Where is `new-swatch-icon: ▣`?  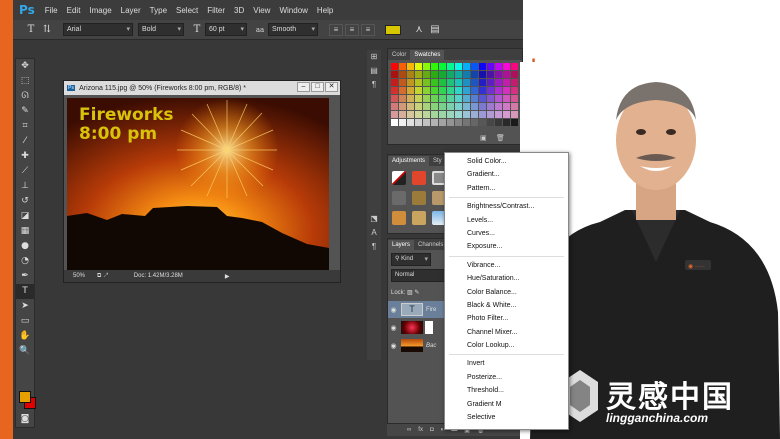 new-swatch-icon: ▣ is located at coordinates (483, 138).